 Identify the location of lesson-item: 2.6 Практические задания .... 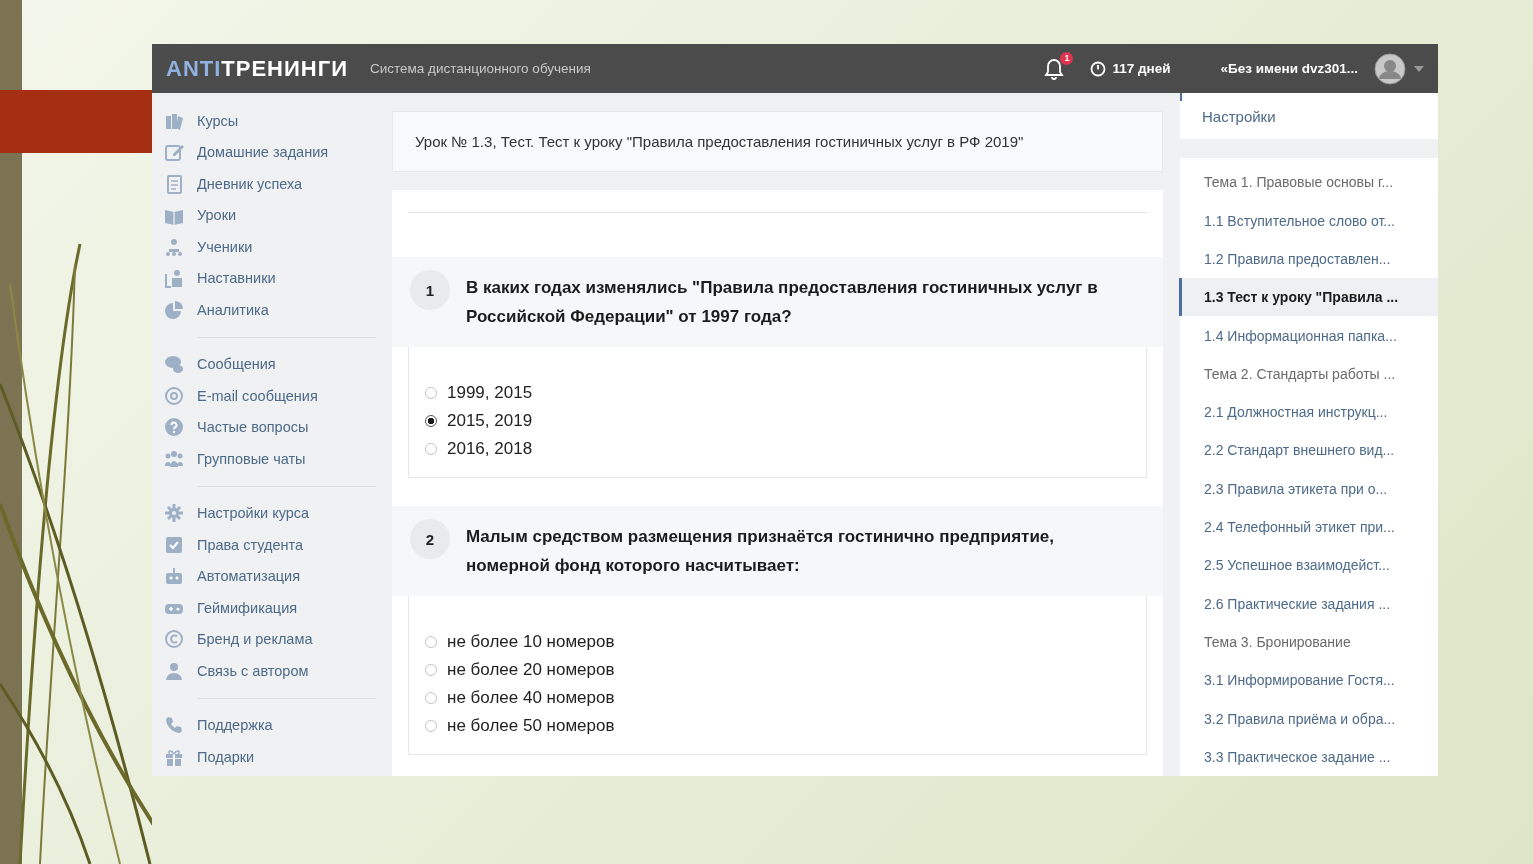
(1308, 603).